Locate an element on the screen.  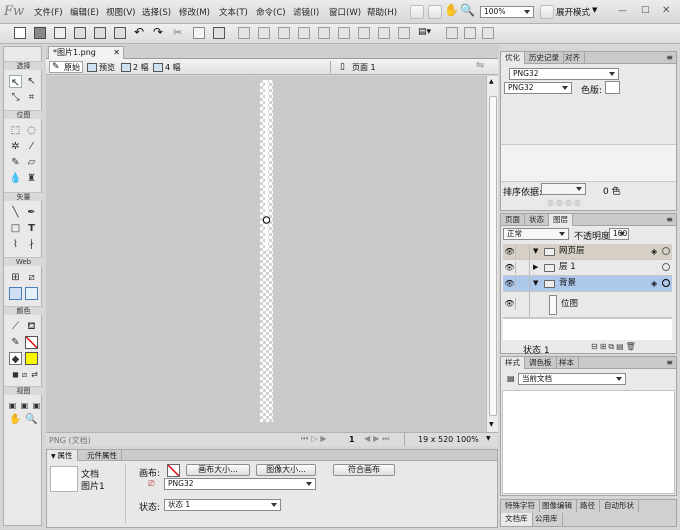
workspace-switcher: 展开模式 is located at coordinates (573, 12).